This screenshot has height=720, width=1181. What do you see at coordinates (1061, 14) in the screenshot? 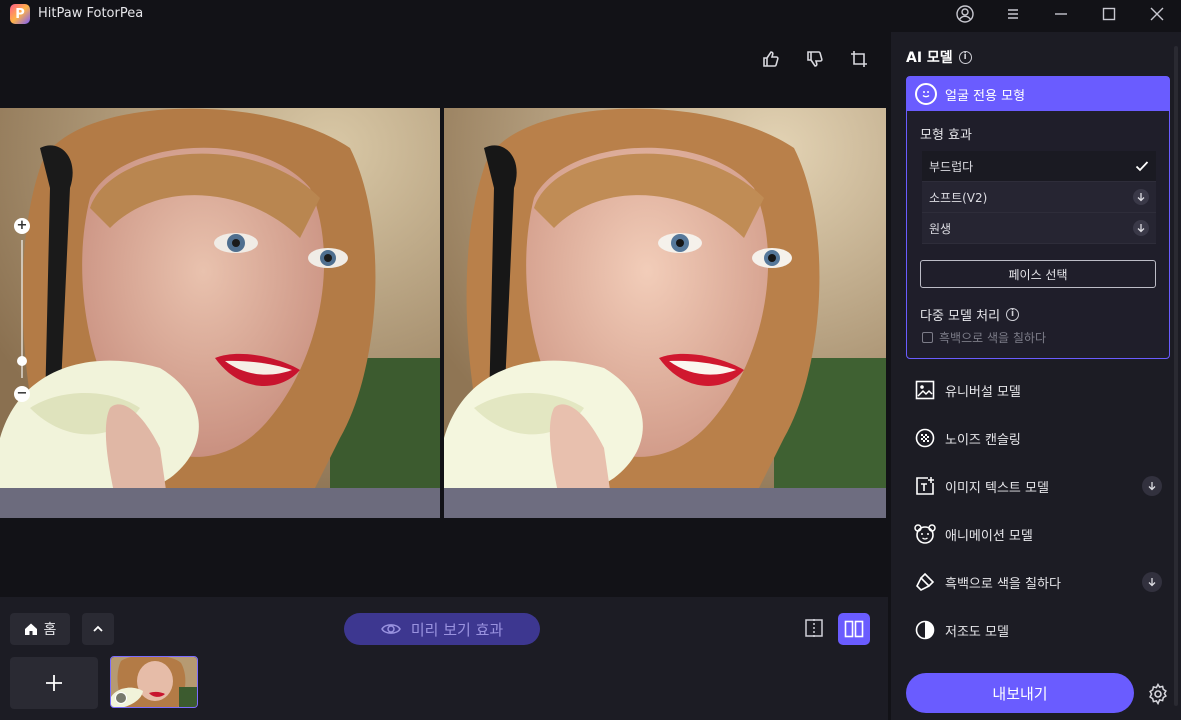
I see `minimize-icon` at bounding box center [1061, 14].